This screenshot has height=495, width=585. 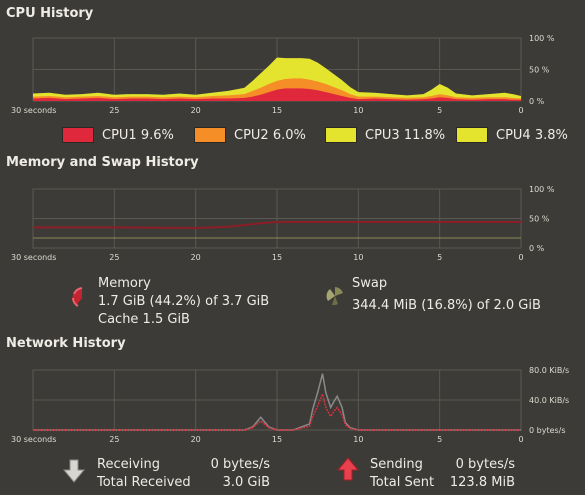 I want to click on total-sent-value: 123.8 MiB, so click(x=482, y=482).